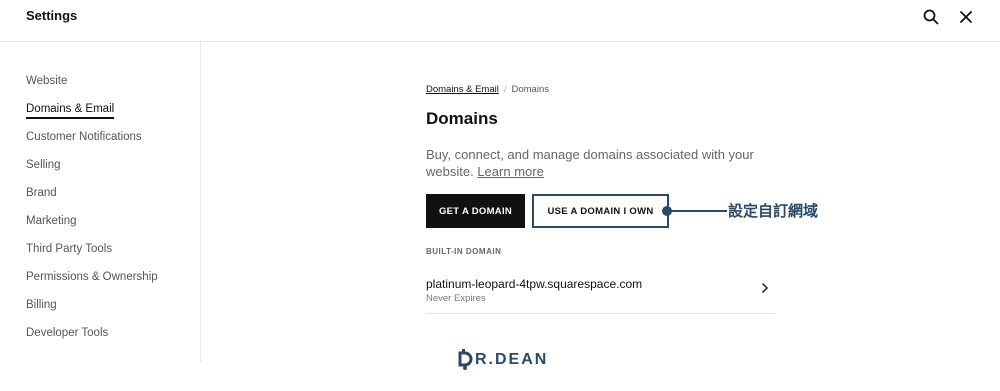 Image resolution: width=1000 pixels, height=391 pixels. What do you see at coordinates (765, 288) in the screenshot?
I see `chevron-right-icon` at bounding box center [765, 288].